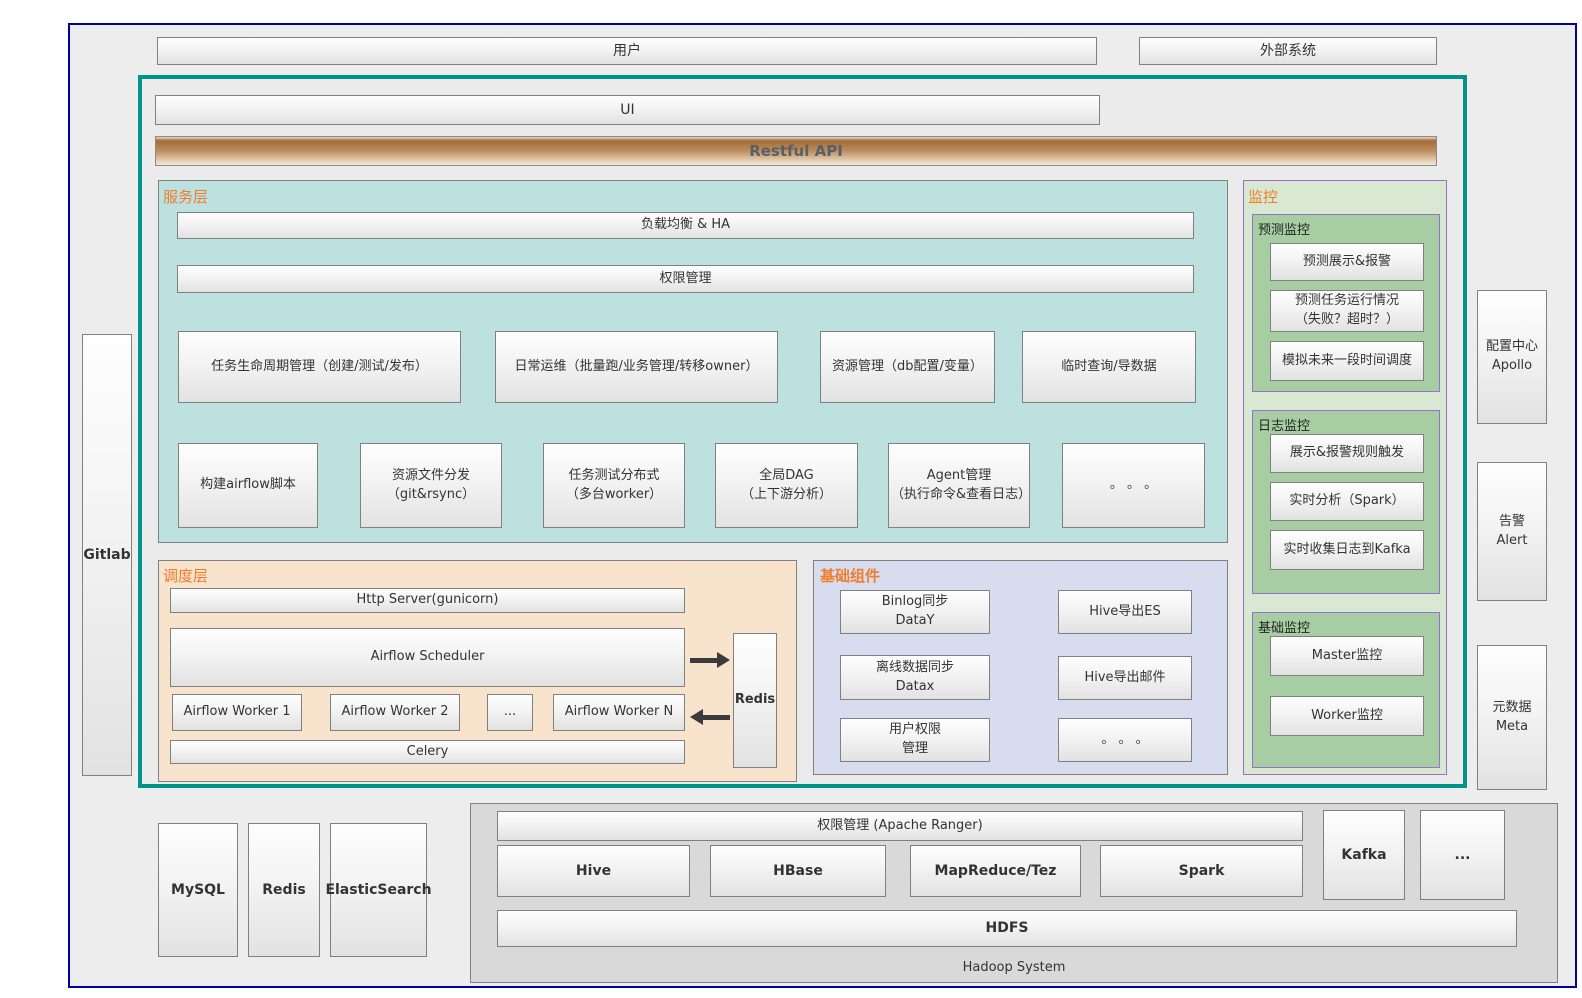  What do you see at coordinates (427, 600) in the screenshot?
I see `http-server-bar: Http Server(gunicorn)` at bounding box center [427, 600].